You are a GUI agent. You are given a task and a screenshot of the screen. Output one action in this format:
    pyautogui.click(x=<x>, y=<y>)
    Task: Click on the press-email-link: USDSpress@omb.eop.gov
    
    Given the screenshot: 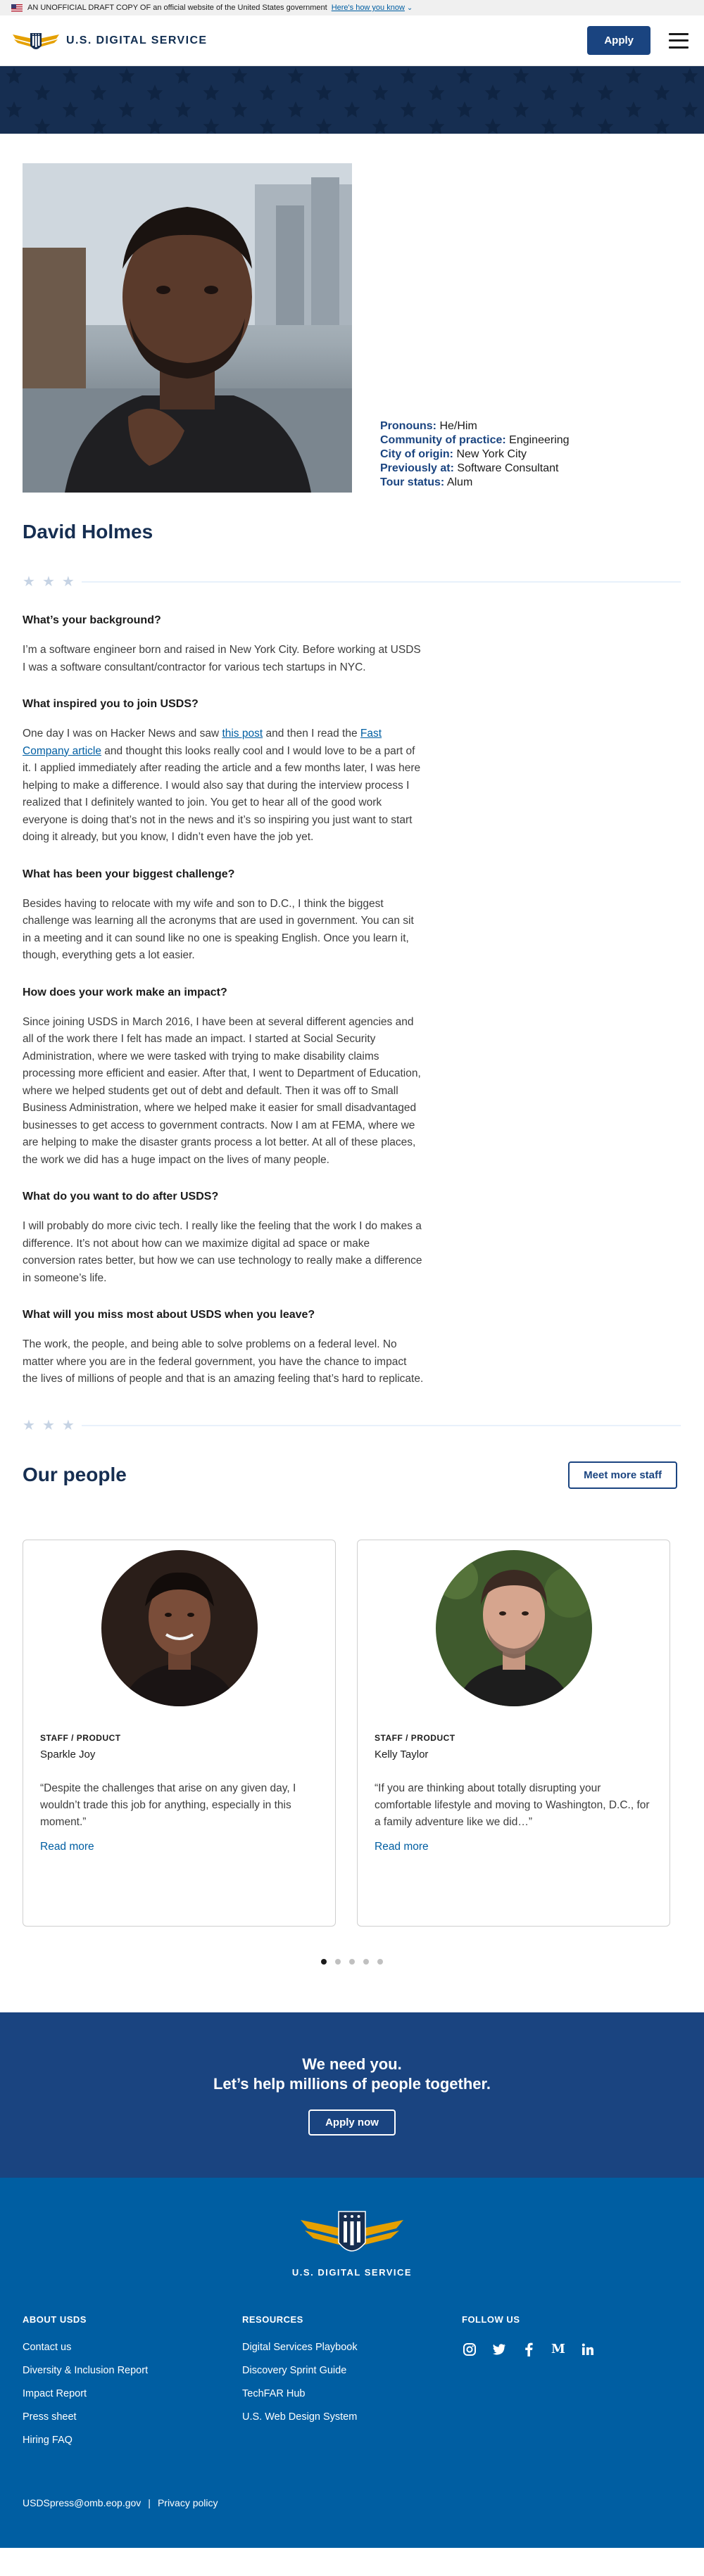 What is the action you would take?
    pyautogui.click(x=82, y=2502)
    